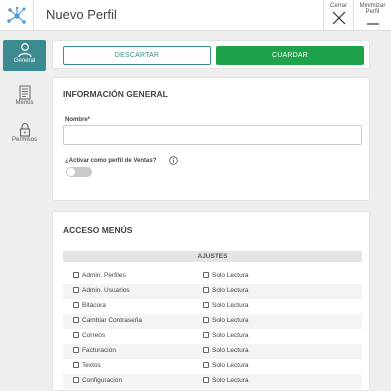 This screenshot has width=391, height=391. I want to click on actions-panel: DESCARTAR CUARDAR, so click(211, 54).